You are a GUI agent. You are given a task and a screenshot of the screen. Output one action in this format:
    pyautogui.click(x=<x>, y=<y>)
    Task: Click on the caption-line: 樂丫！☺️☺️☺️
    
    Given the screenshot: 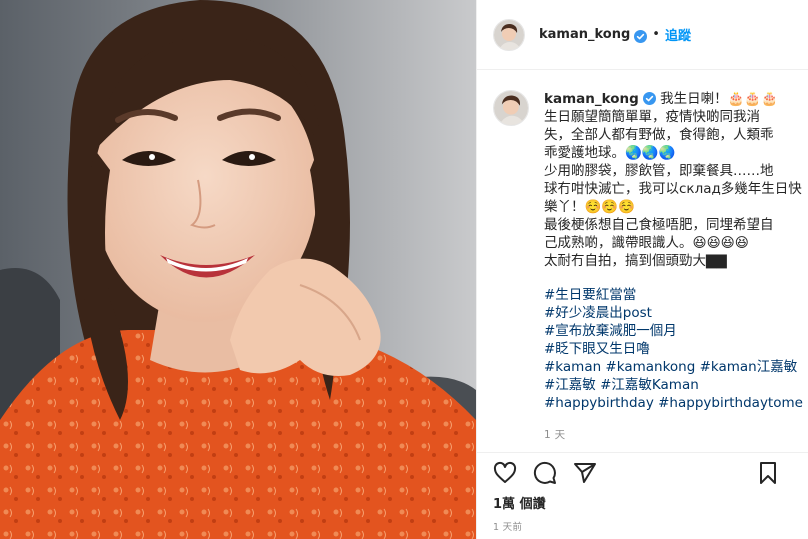 What is the action you would take?
    pyautogui.click(x=589, y=207)
    